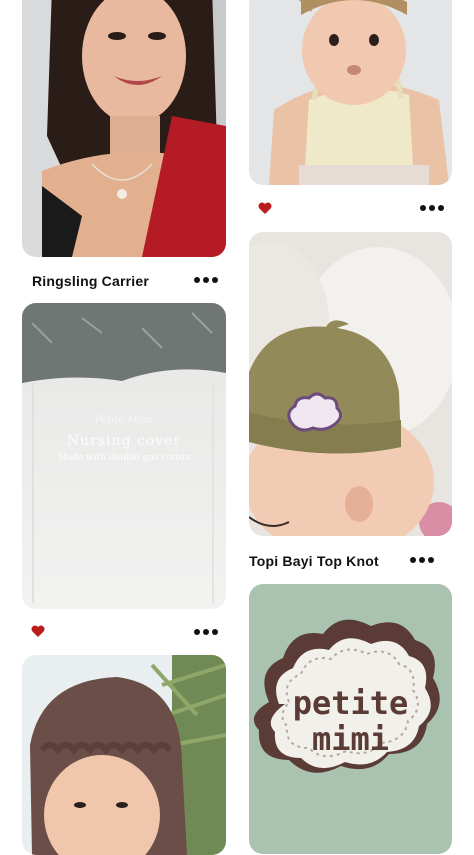 This screenshot has height=855, width=474. I want to click on overlay-brand: Petite Mimi, so click(124, 420).